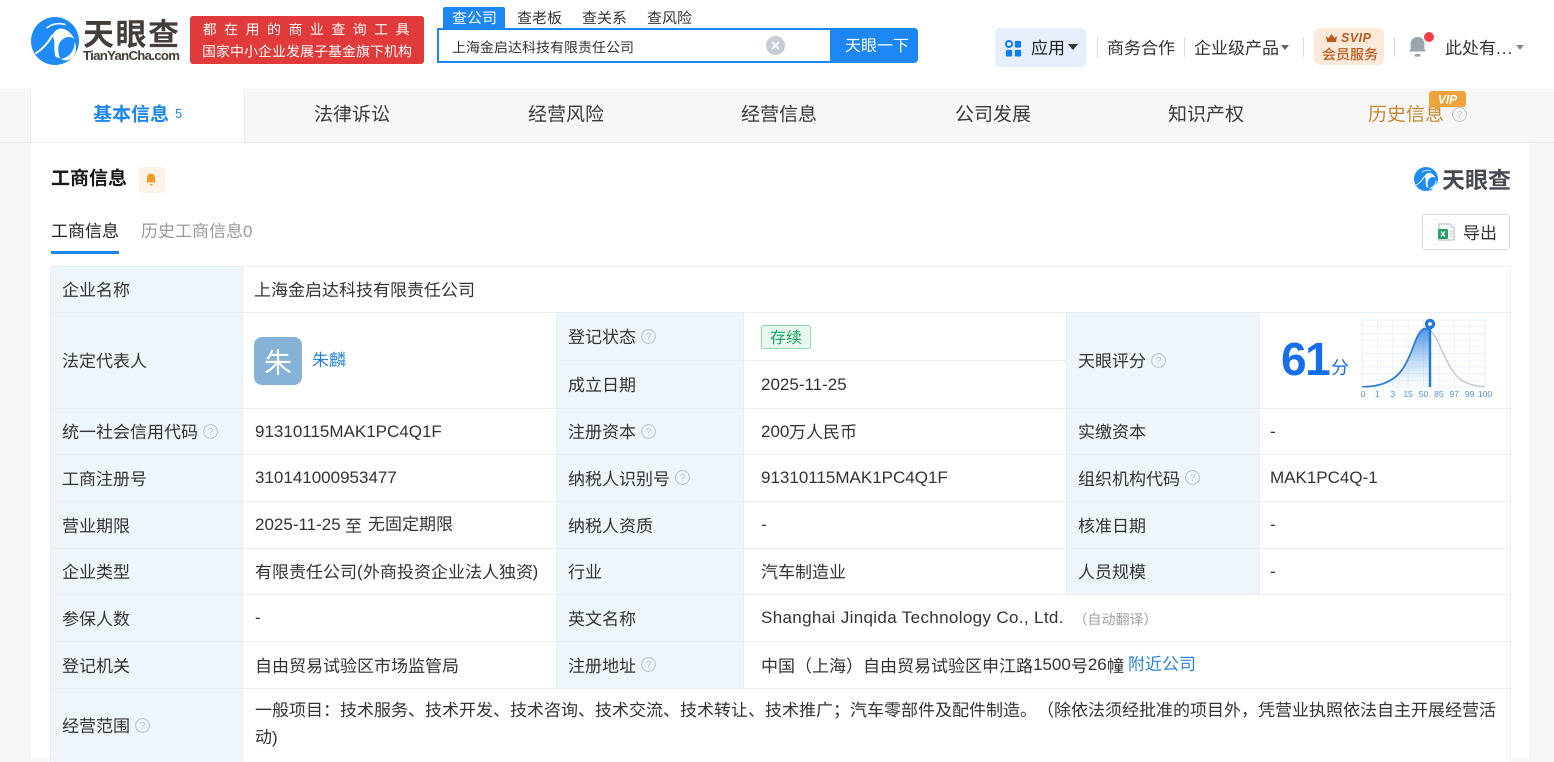  What do you see at coordinates (1448, 100) in the screenshot?
I see `svg-text: VIP` at bounding box center [1448, 100].